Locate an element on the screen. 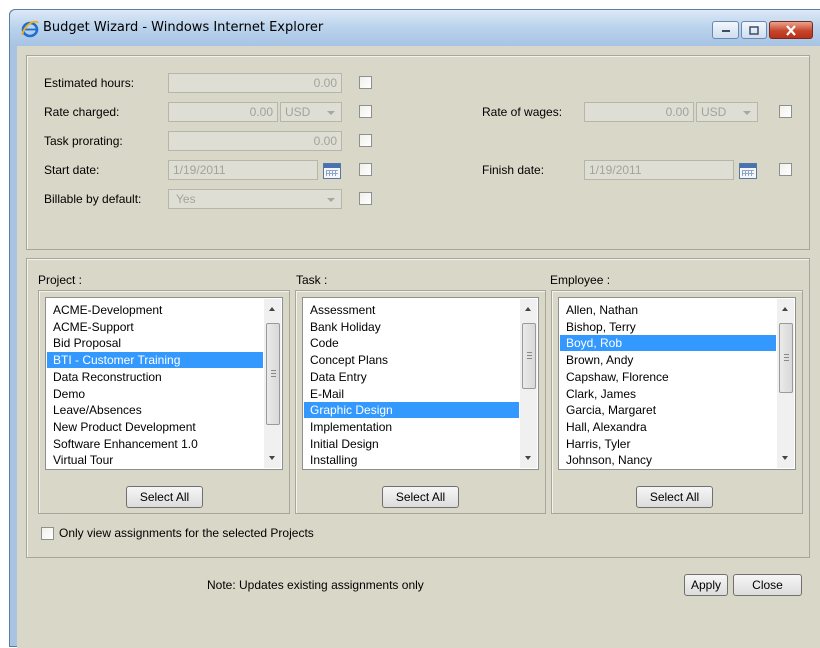 Image resolution: width=820 pixels, height=648 pixels. billable-select: Yes is located at coordinates (255, 199).